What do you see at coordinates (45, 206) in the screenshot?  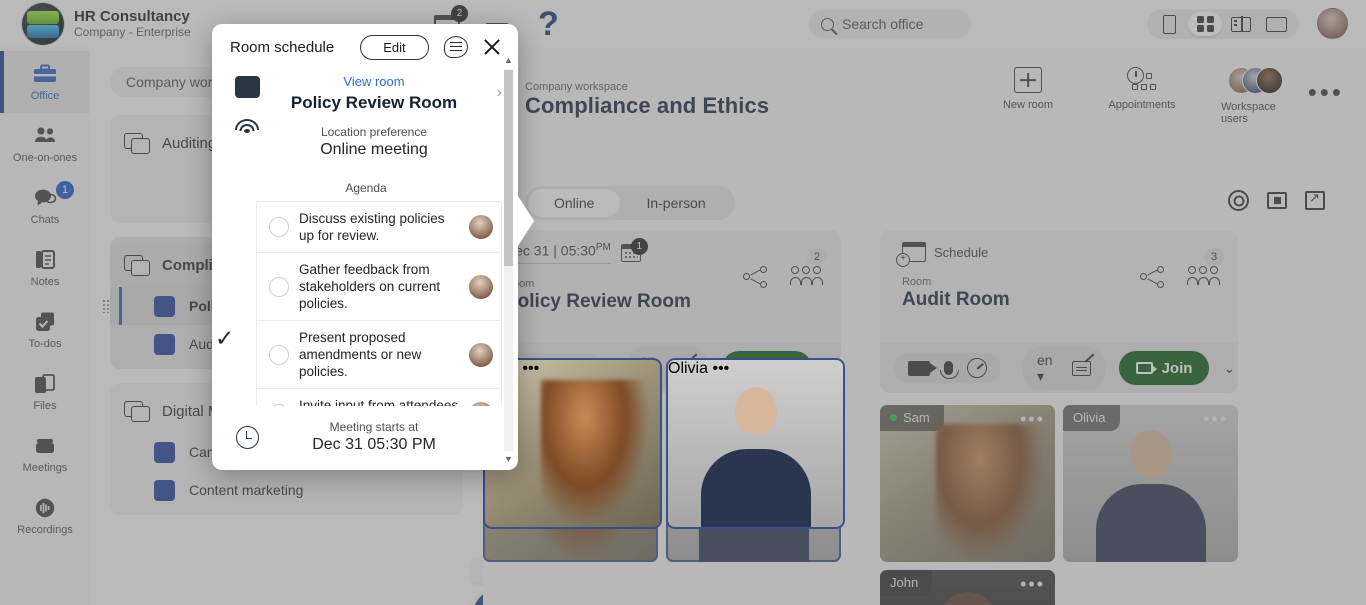 I see `sidebar-item-chats: 1 Chats` at bounding box center [45, 206].